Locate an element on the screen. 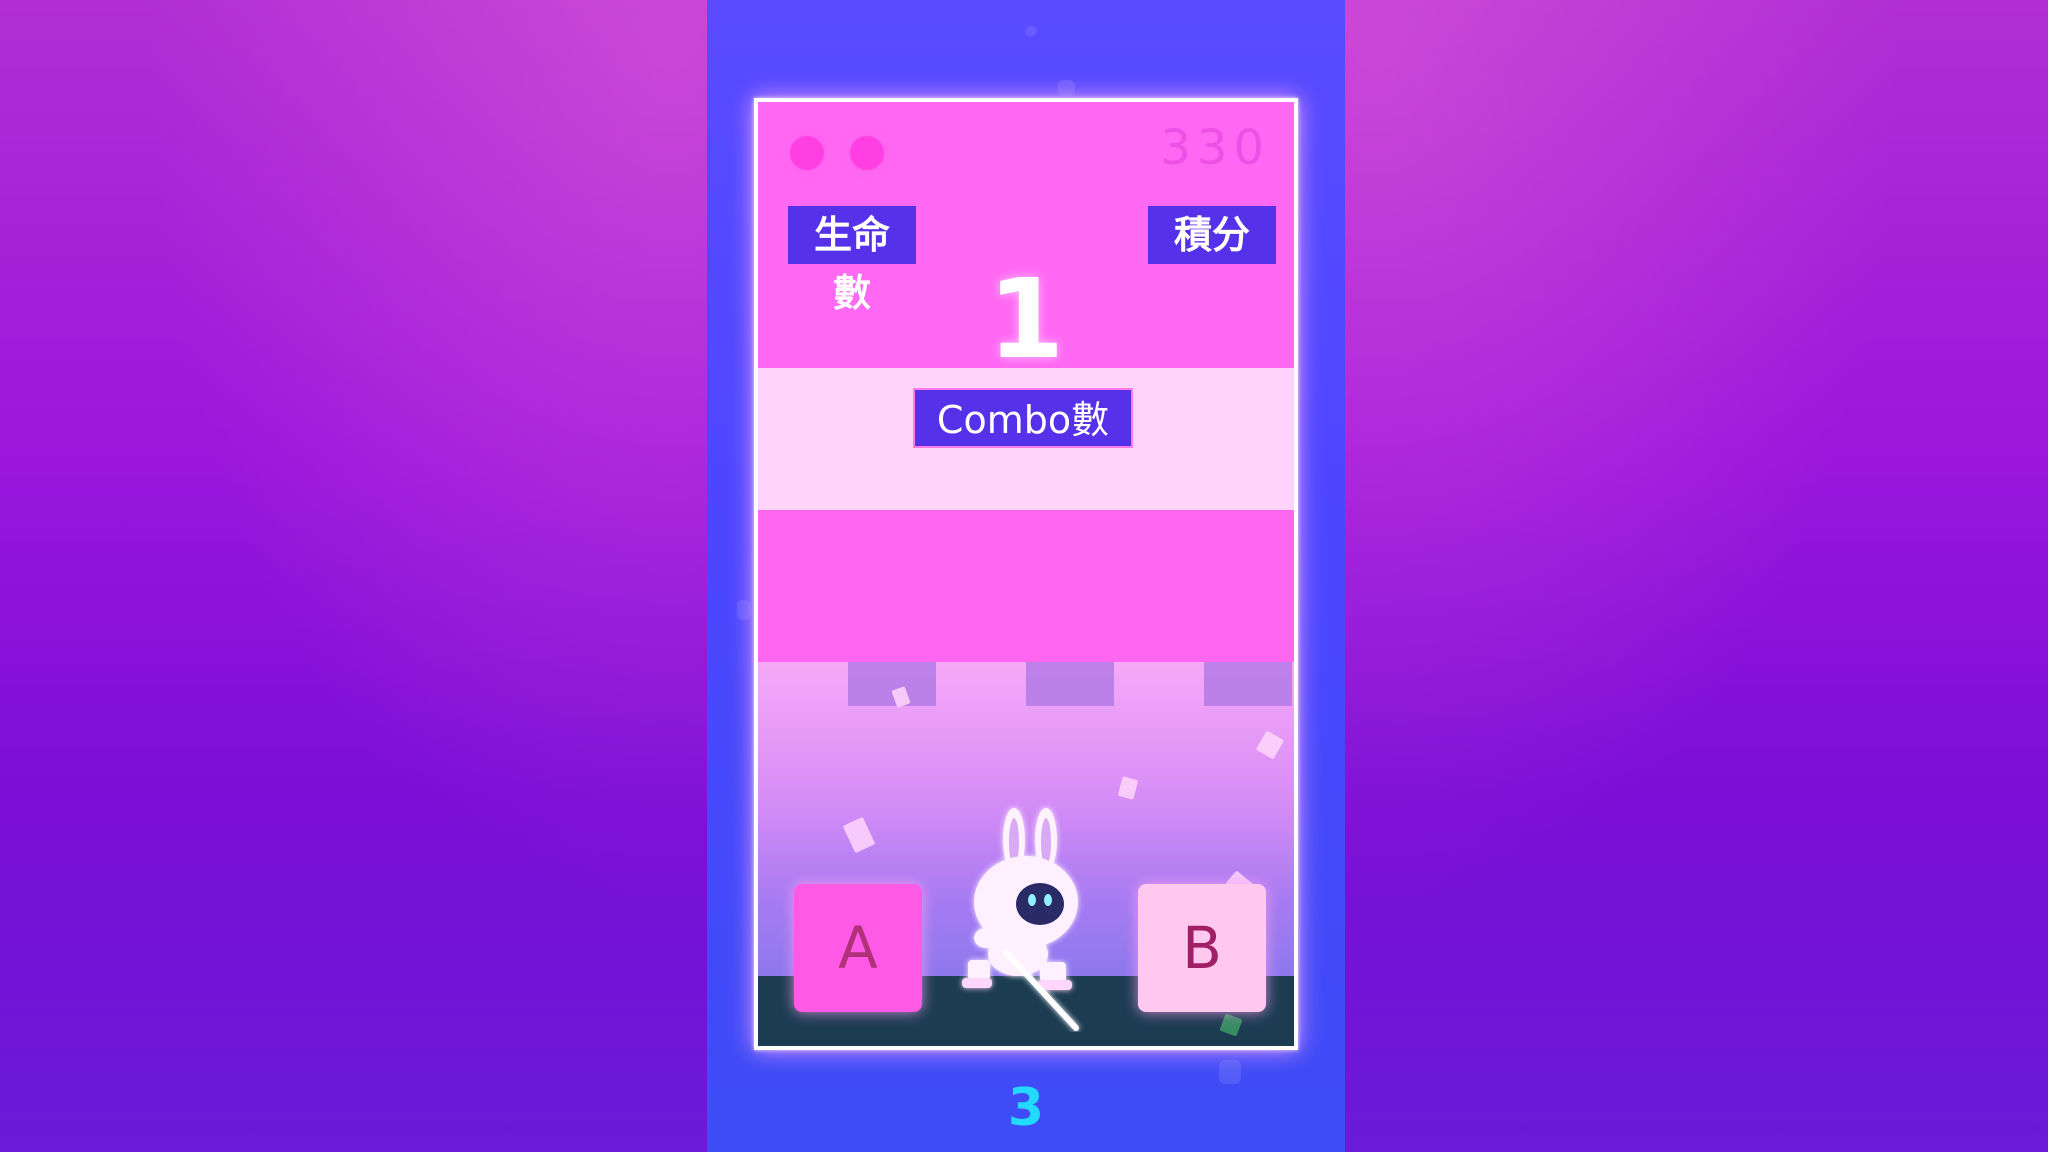 The image size is (2048, 1152). lives-label: 生命數 is located at coordinates (852, 260).